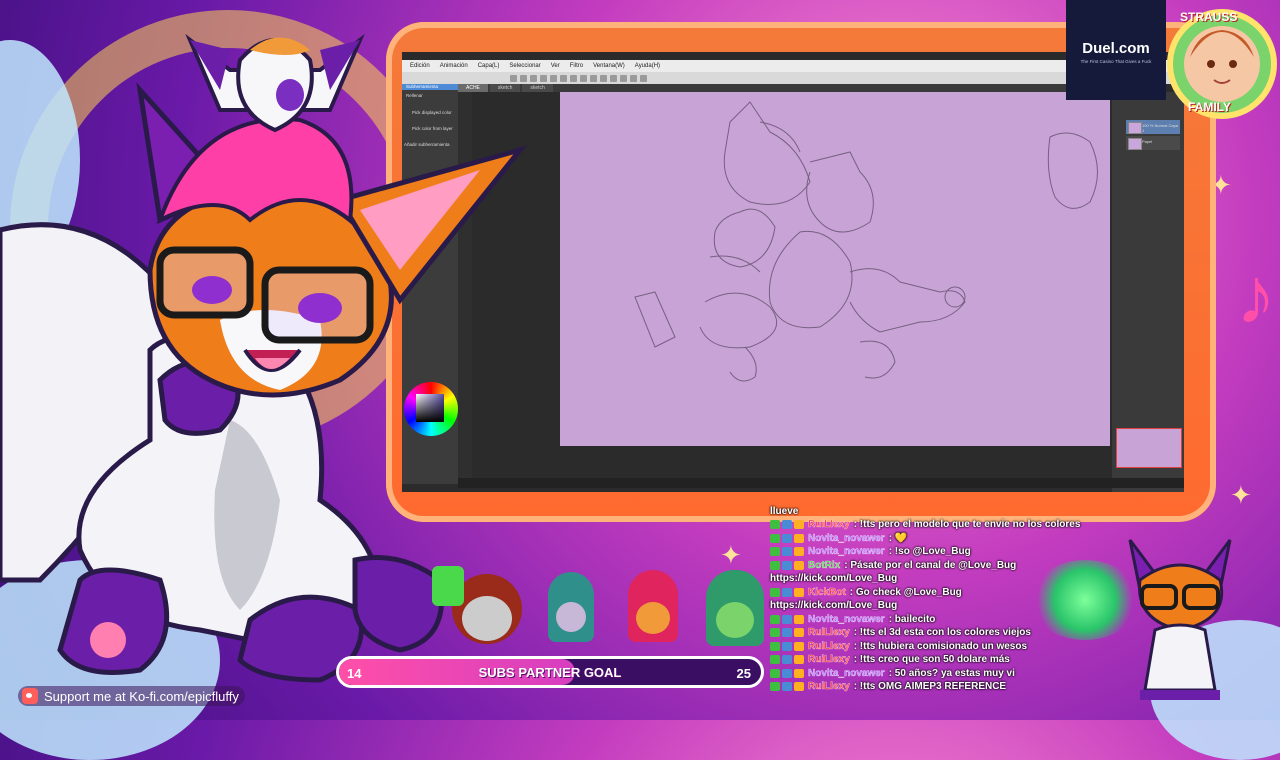 The width and height of the screenshot is (1280, 760). What do you see at coordinates (743, 673) in the screenshot?
I see `goal-target: 25` at bounding box center [743, 673].